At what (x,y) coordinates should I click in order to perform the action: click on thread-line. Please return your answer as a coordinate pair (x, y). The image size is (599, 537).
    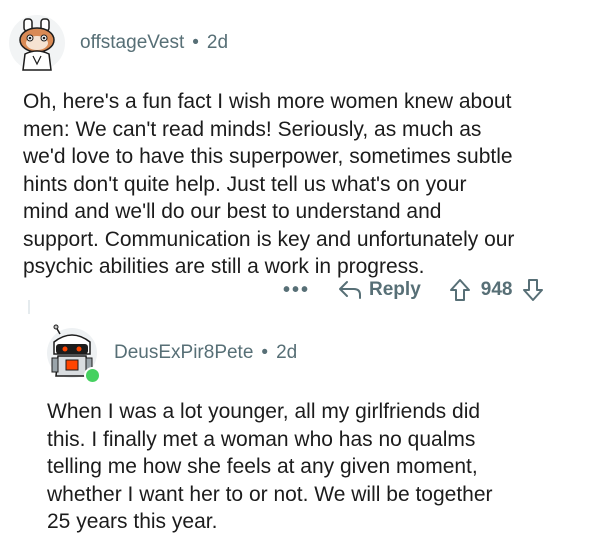
    Looking at the image, I should click on (29, 307).